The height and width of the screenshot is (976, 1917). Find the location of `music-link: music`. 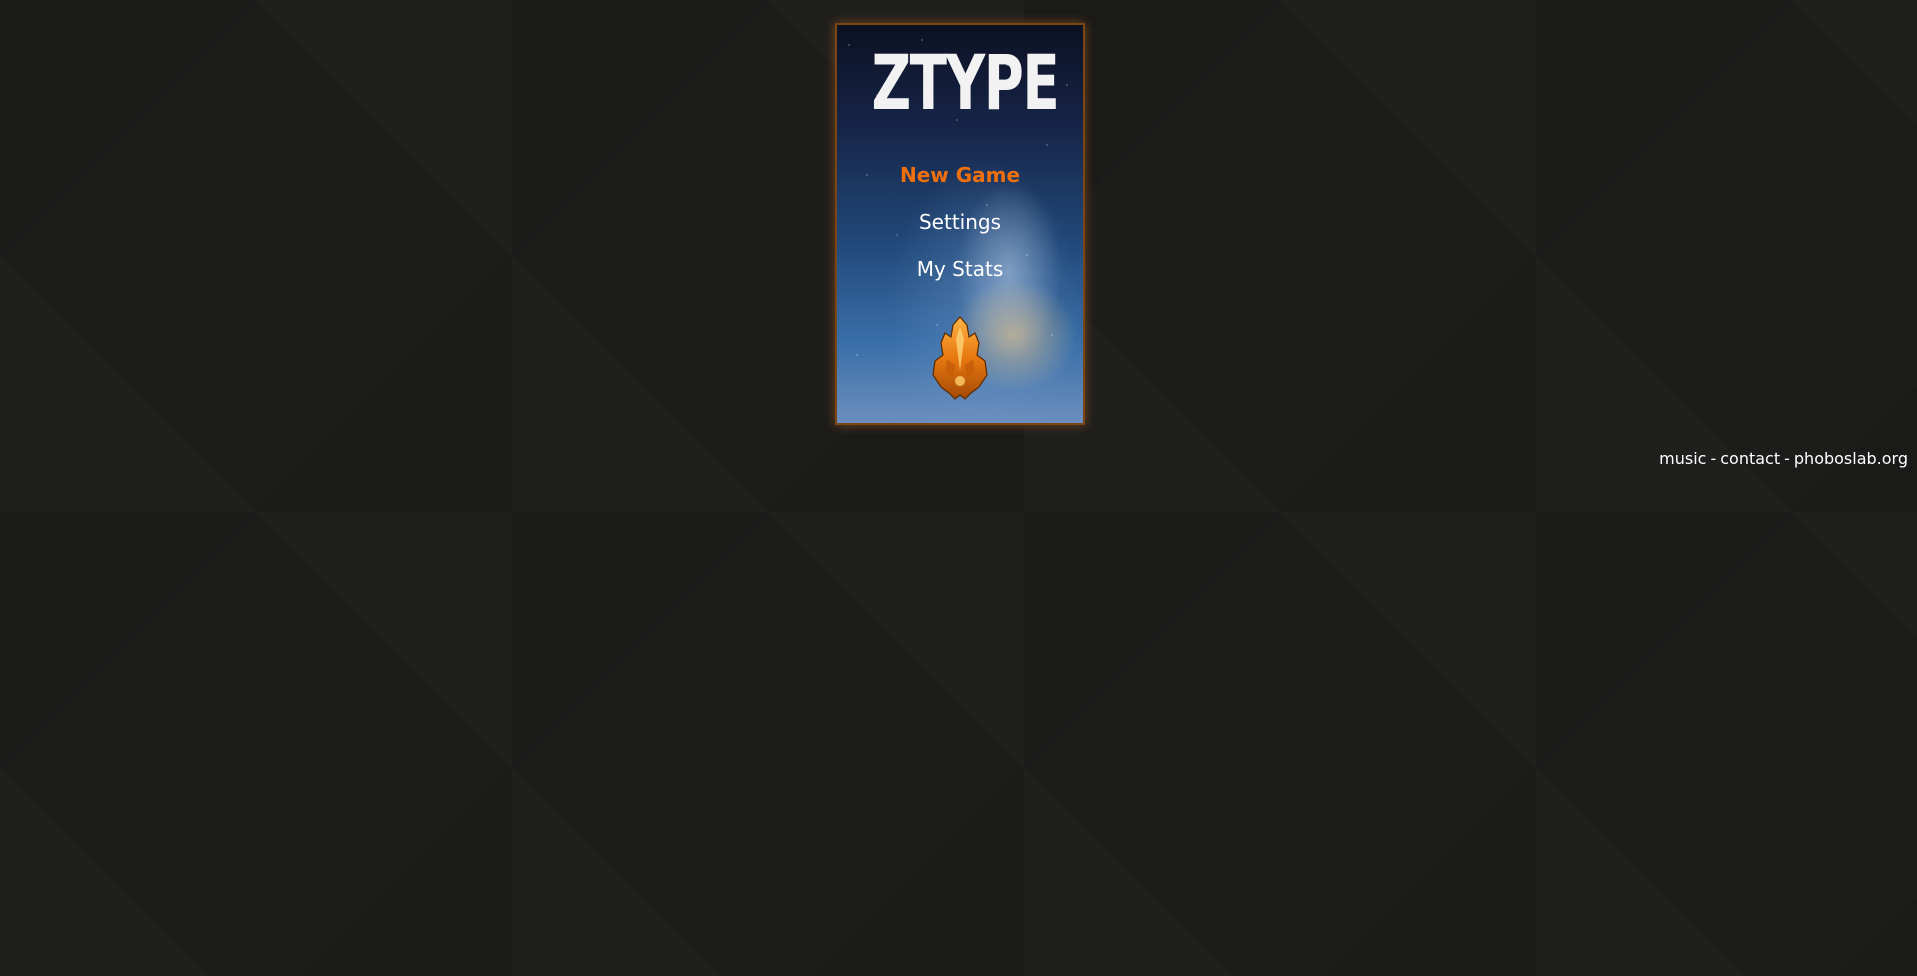

music-link: music is located at coordinates (1682, 458).